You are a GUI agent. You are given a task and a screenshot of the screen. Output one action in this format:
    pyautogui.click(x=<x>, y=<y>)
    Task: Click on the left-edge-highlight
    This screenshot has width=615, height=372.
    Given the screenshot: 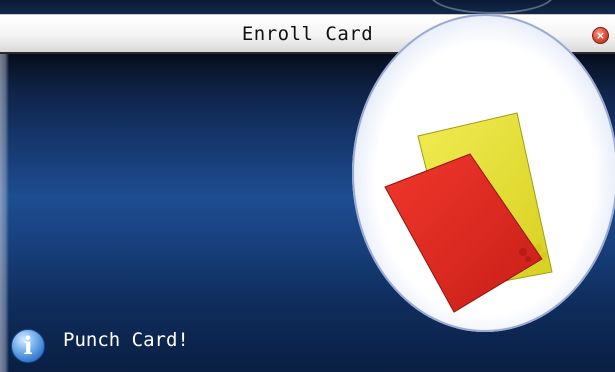 What is the action you would take?
    pyautogui.click(x=4, y=213)
    